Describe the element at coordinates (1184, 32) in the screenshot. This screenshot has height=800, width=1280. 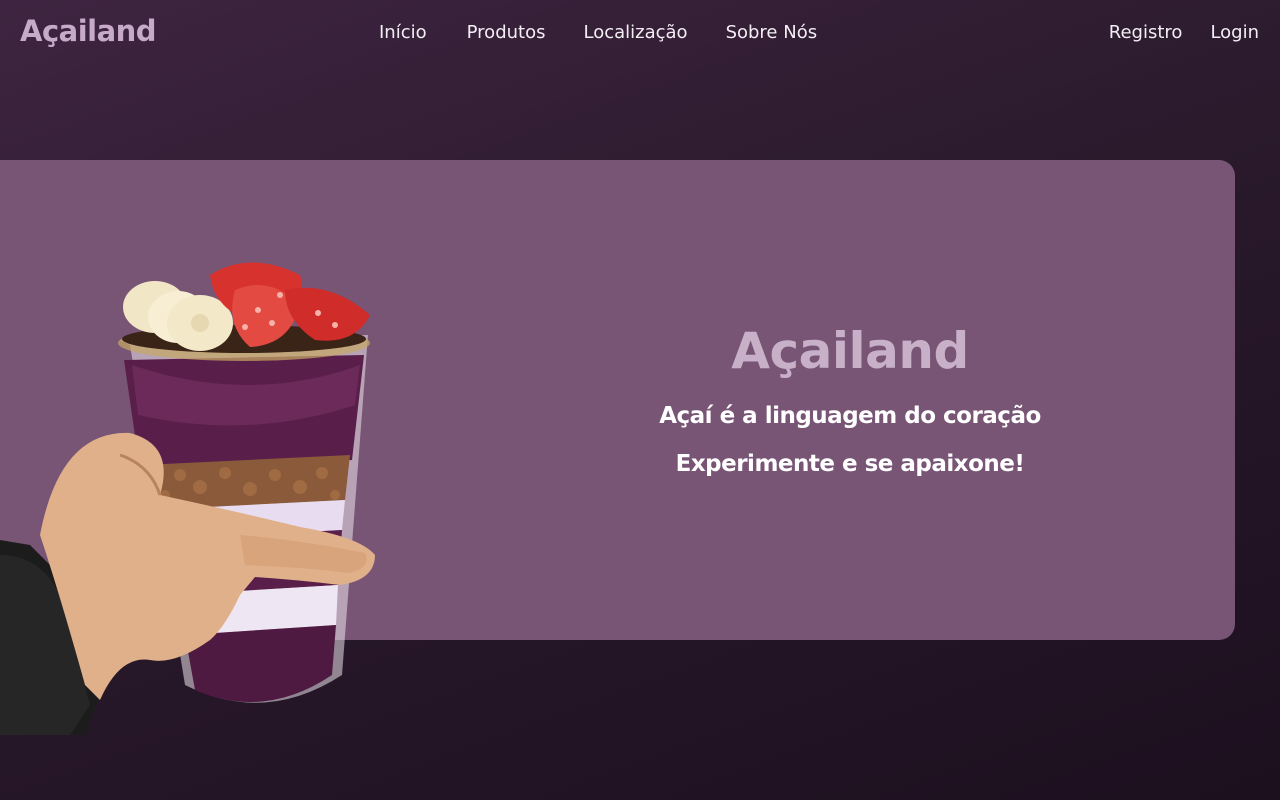
I see `auth-nav: Registro Login` at that location.